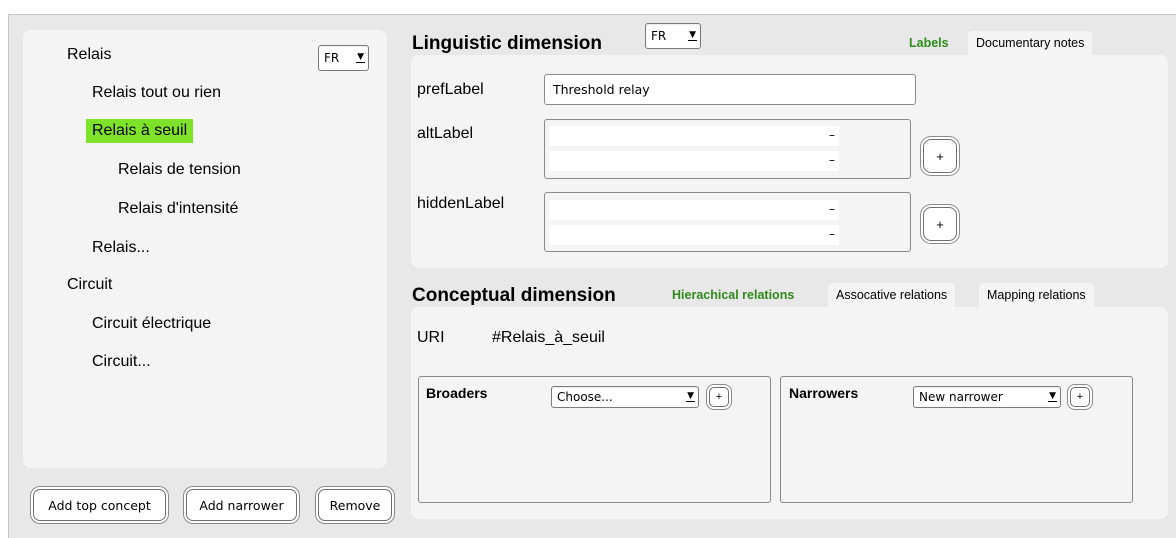 The image size is (1176, 538). What do you see at coordinates (461, 203) in the screenshot?
I see `hiddenlabel-label: hiddenLabel` at bounding box center [461, 203].